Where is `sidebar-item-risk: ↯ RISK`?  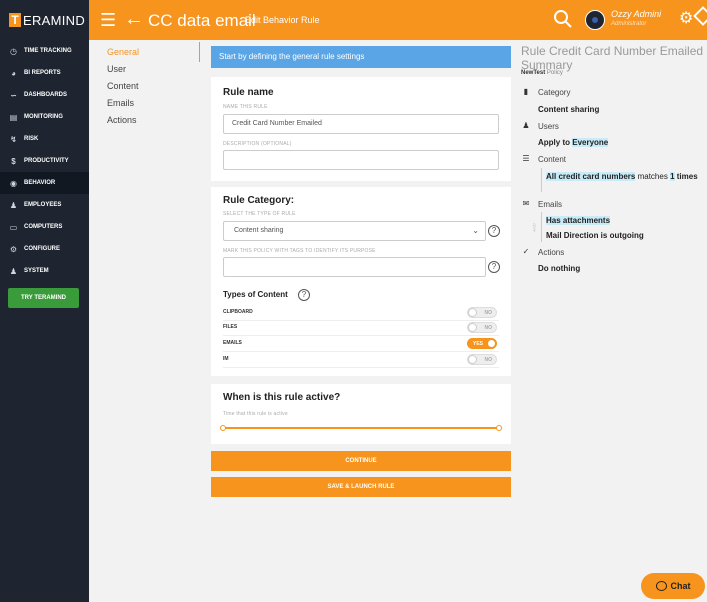 sidebar-item-risk: ↯ RISK is located at coordinates (44, 139).